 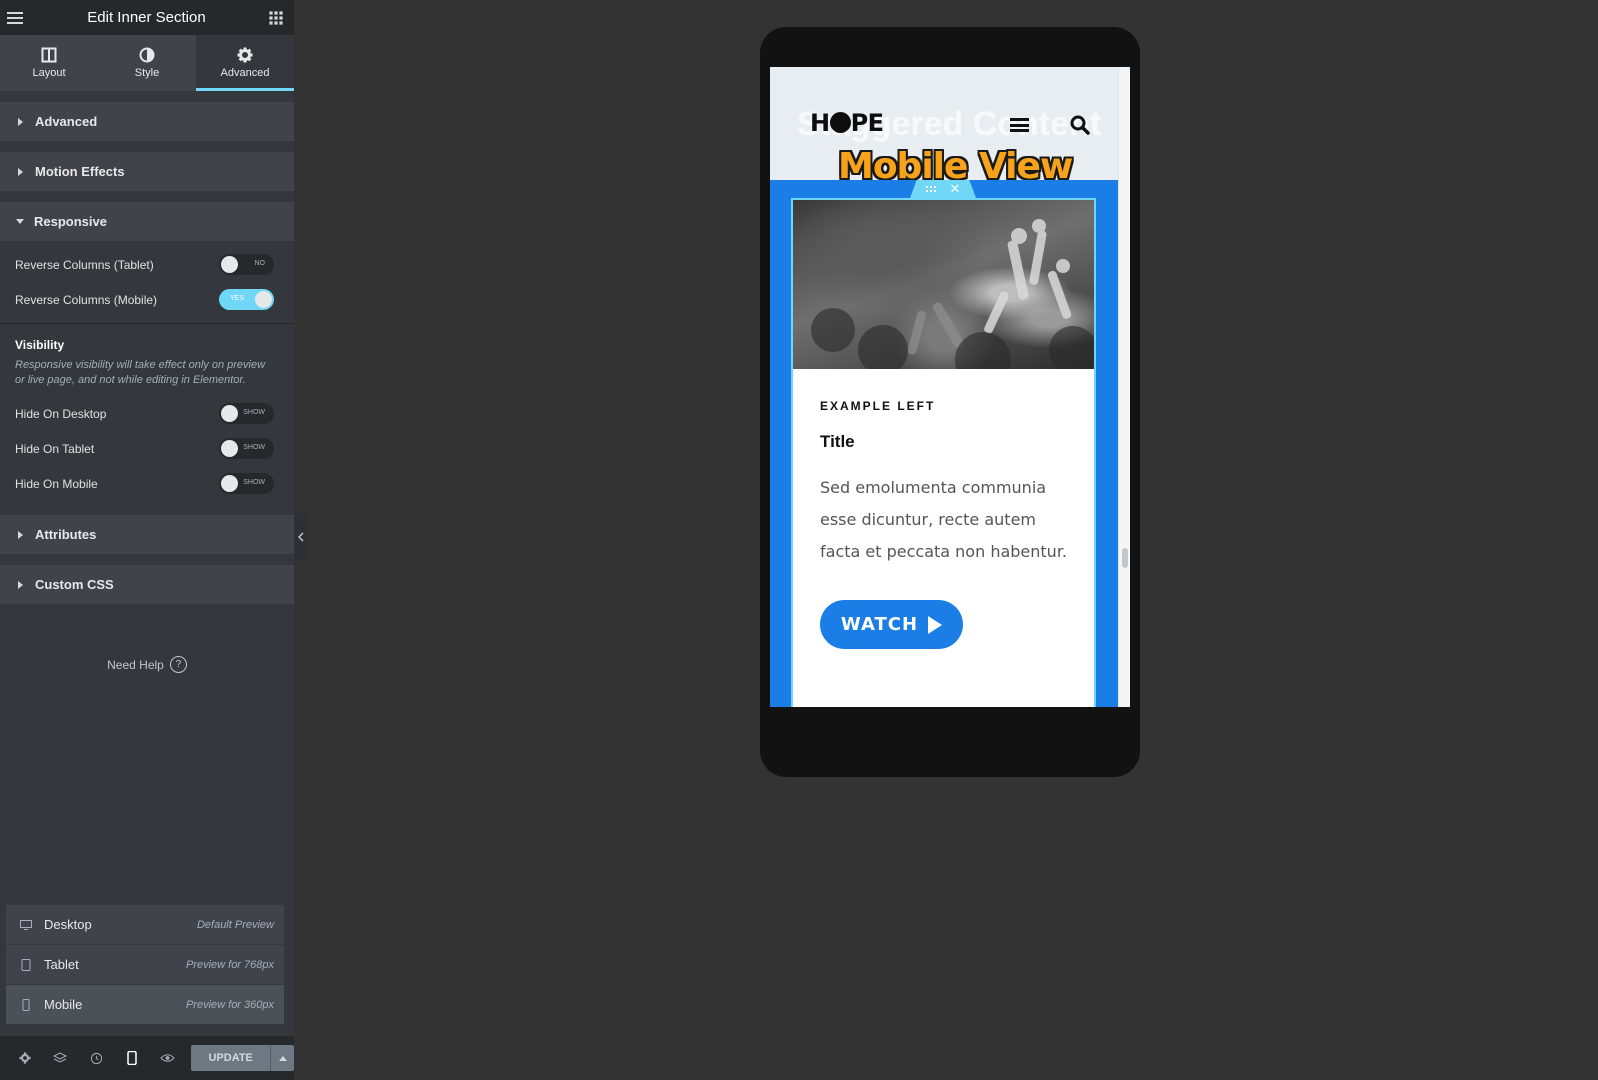 I want to click on section-label: Custom CSS, so click(x=74, y=584).